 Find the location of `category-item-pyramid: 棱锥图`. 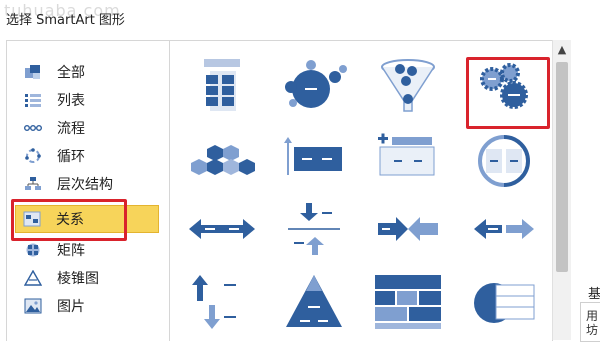

category-item-pyramid: 棱锥图 is located at coordinates (90, 278).